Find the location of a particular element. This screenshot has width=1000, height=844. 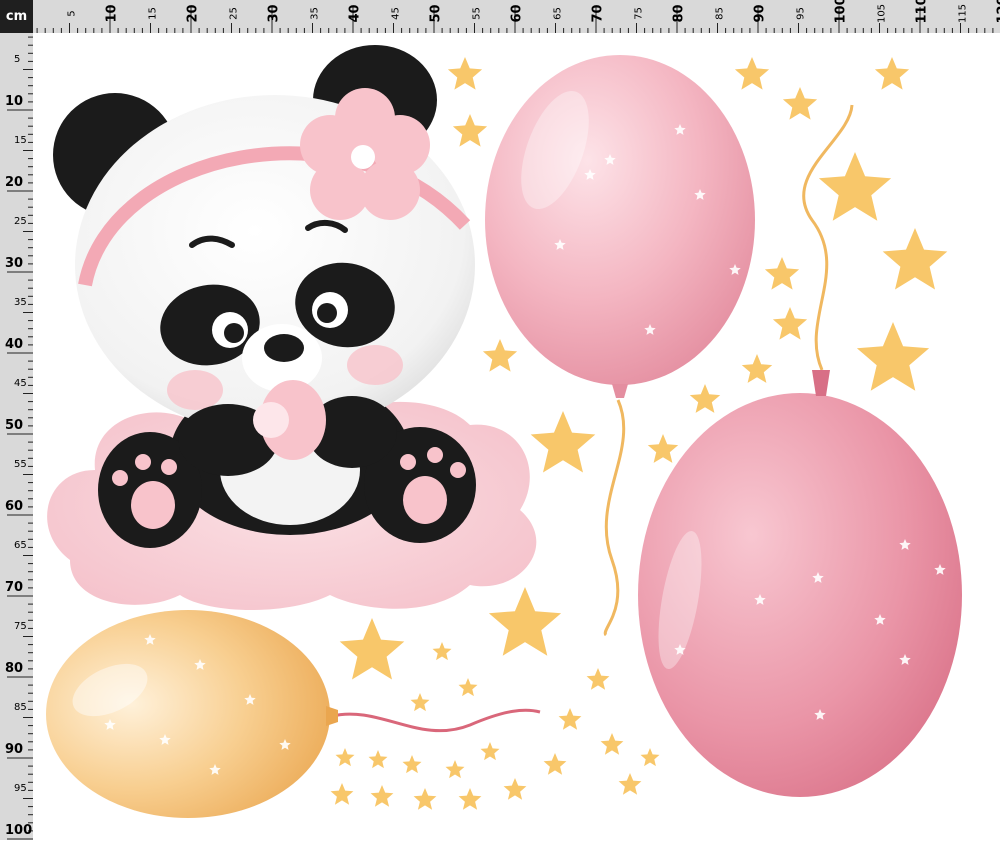

ruler-left-label: 10 is located at coordinates (14, 101).